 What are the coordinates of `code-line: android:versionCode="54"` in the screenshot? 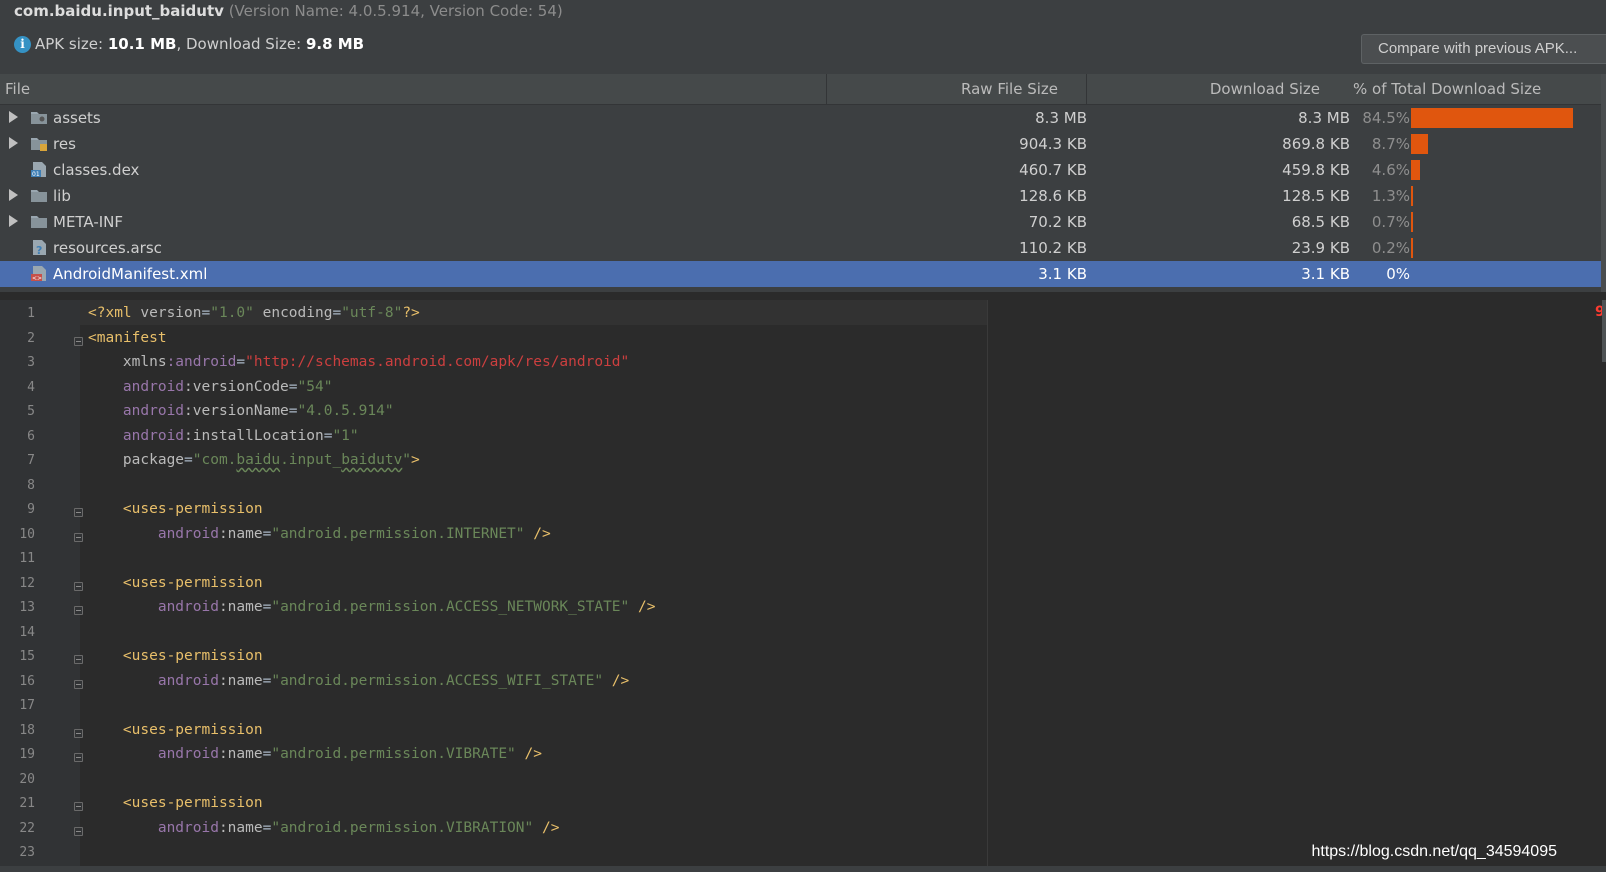 It's located at (210, 386).